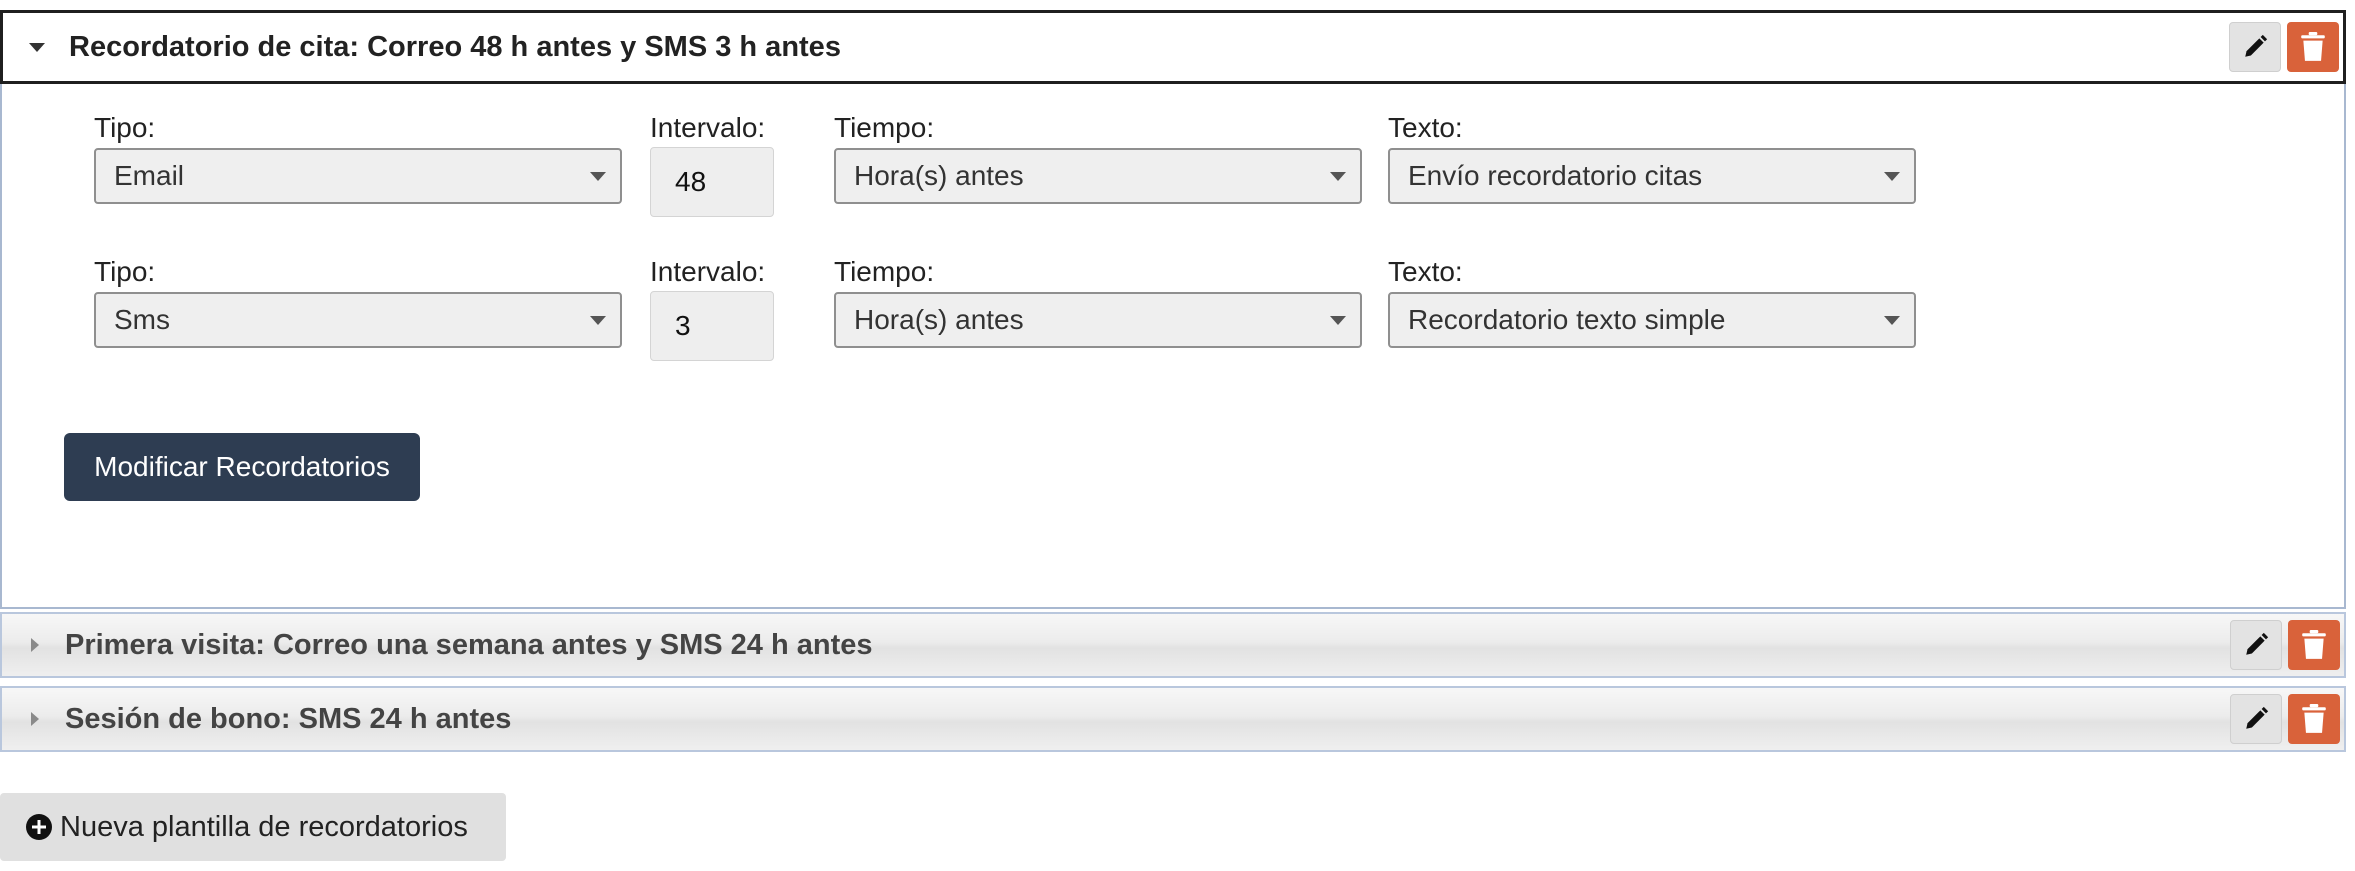 The width and height of the screenshot is (2355, 871). Describe the element at coordinates (712, 326) in the screenshot. I see `intervalo-input: 3` at that location.